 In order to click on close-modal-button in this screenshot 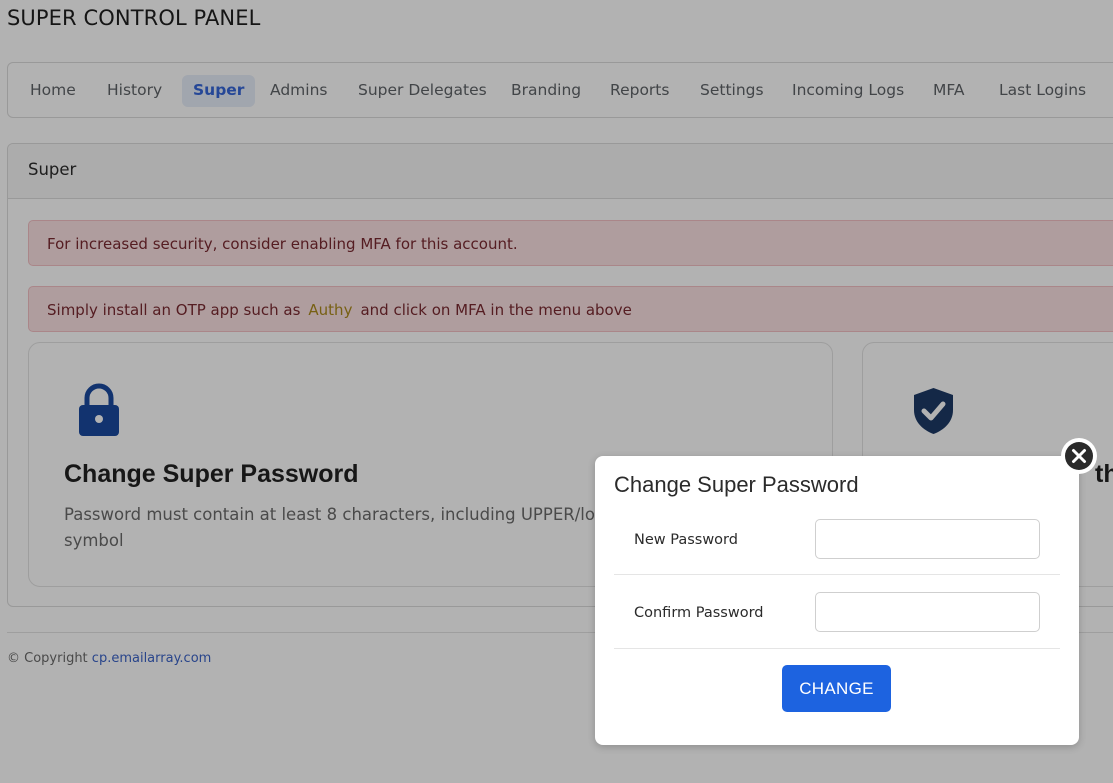, I will do `click(1079, 456)`.